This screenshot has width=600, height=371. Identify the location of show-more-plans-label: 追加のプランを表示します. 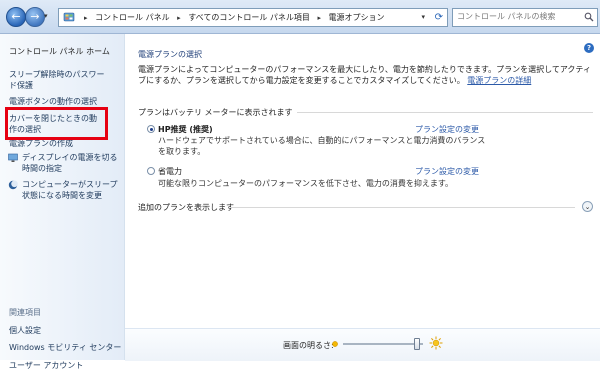
(186, 207).